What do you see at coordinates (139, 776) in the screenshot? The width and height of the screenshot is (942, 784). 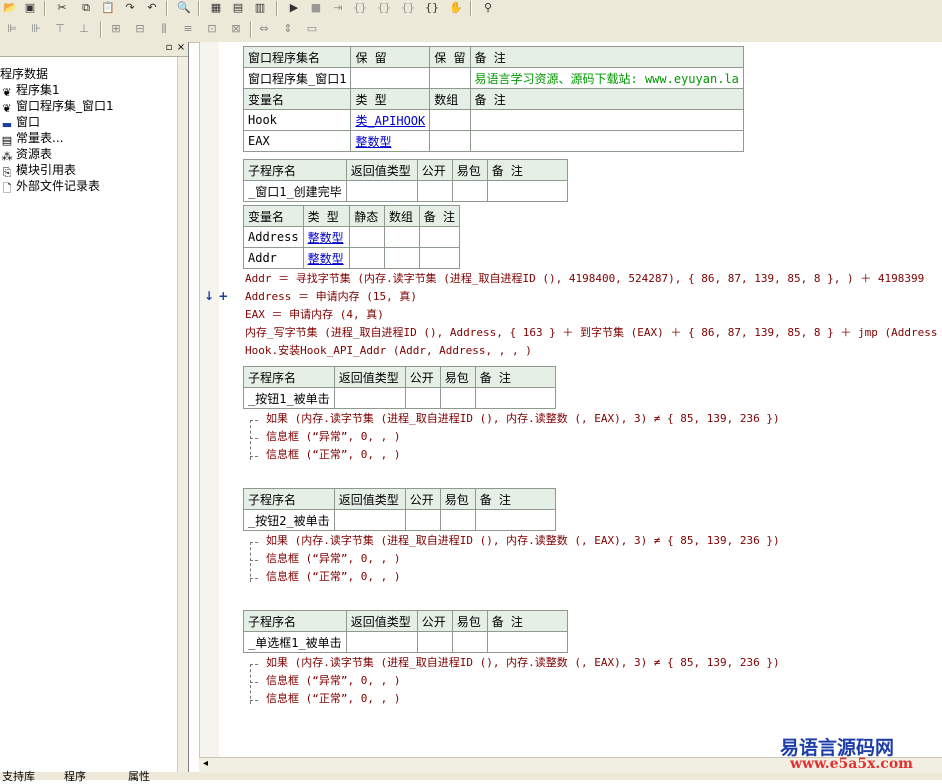 I see `tab-properties: 属性` at bounding box center [139, 776].